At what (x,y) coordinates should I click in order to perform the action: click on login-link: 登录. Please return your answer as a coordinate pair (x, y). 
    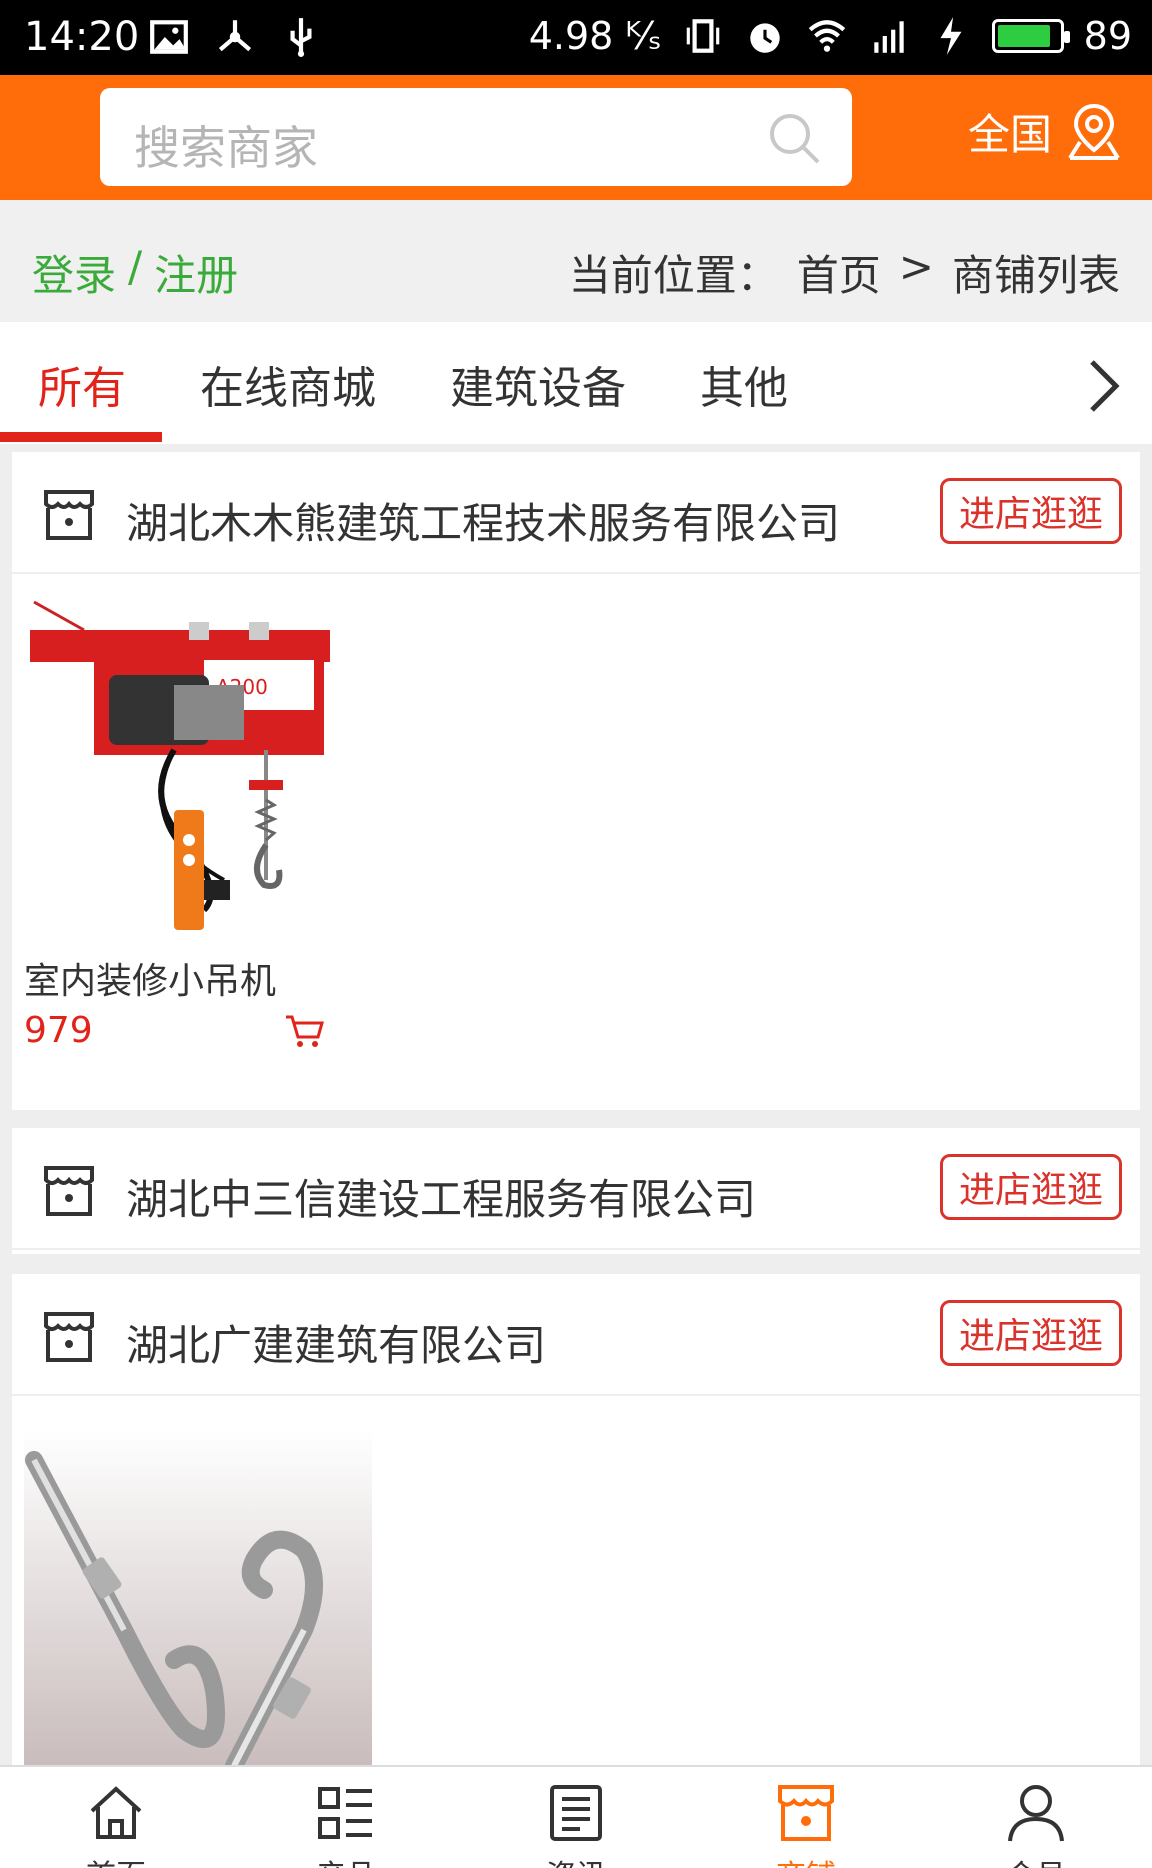
    Looking at the image, I should click on (74, 272).